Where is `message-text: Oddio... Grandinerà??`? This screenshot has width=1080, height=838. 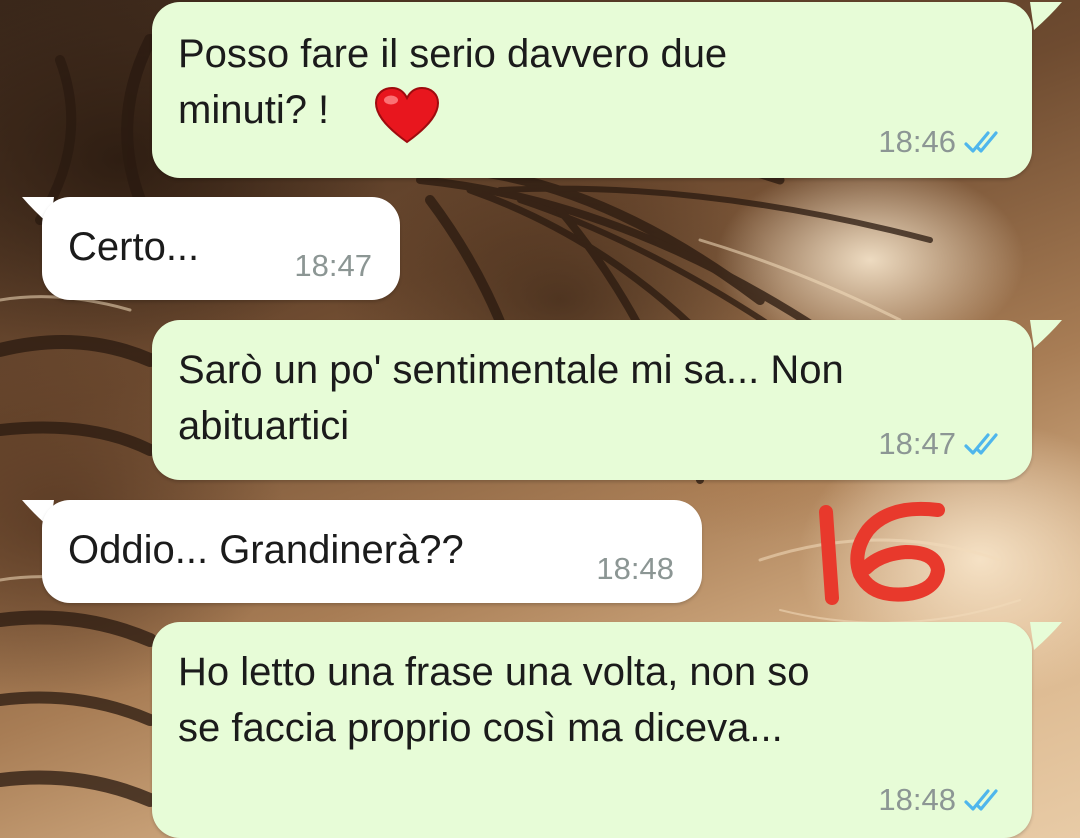
message-text: Oddio... Grandinerà?? is located at coordinates (266, 550).